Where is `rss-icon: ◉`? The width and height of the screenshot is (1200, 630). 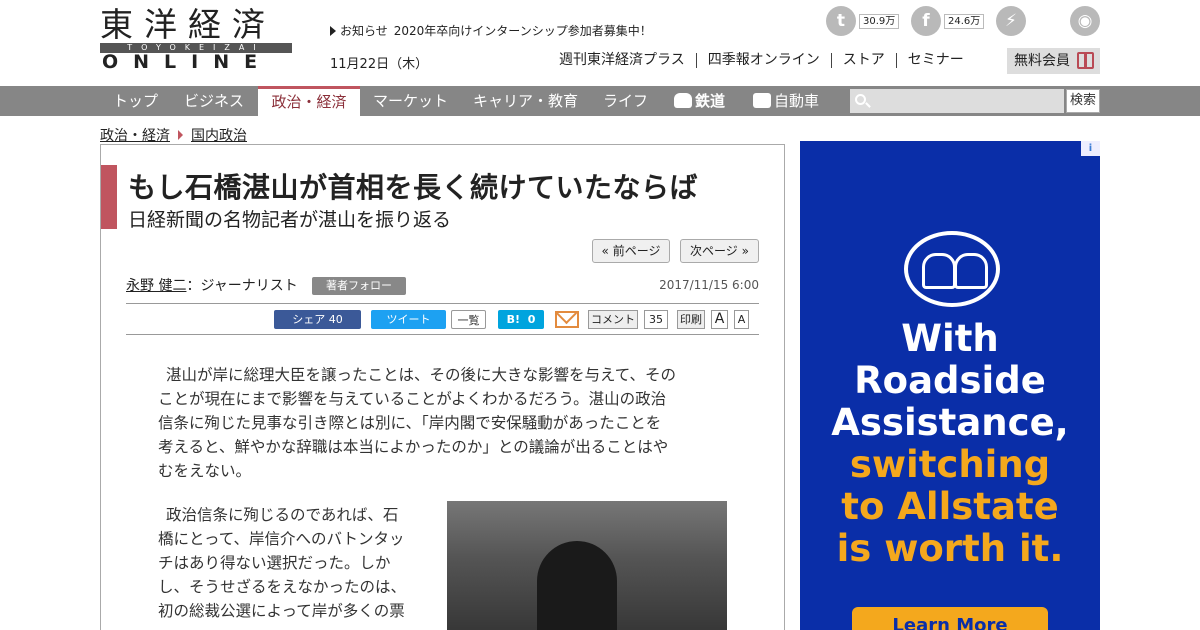 rss-icon: ◉ is located at coordinates (1085, 21).